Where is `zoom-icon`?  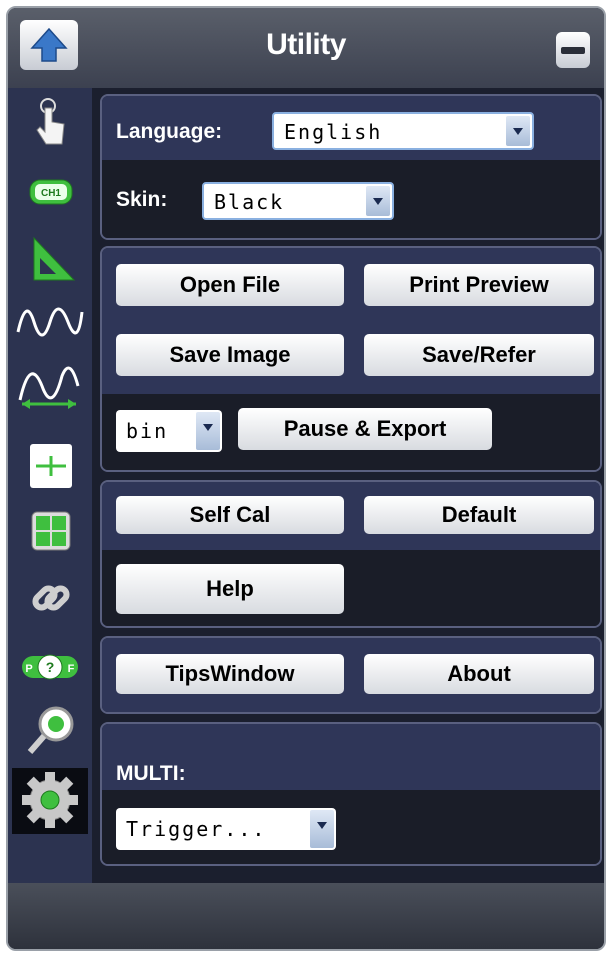
zoom-icon is located at coordinates (50, 731).